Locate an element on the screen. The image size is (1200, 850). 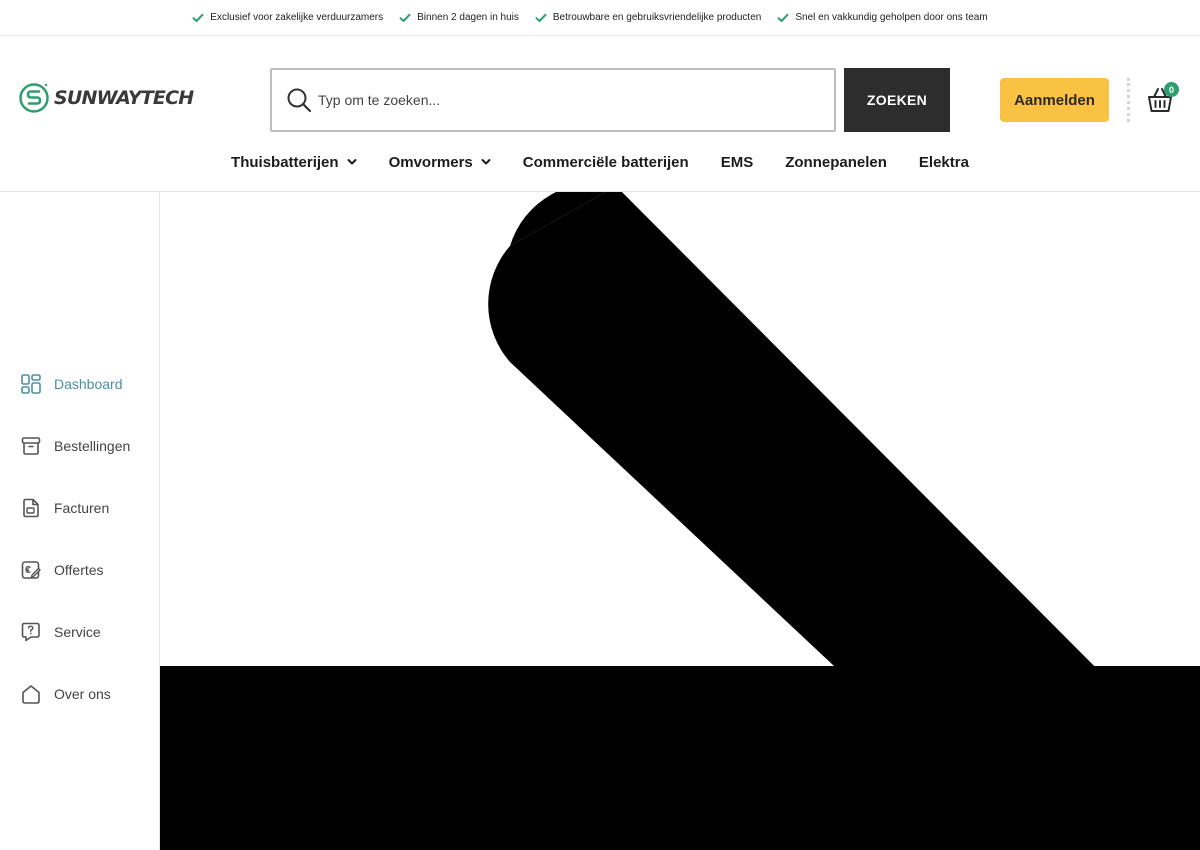
nav-item-commerciele-batterijen: Commerciële batterijen is located at coordinates (606, 162).